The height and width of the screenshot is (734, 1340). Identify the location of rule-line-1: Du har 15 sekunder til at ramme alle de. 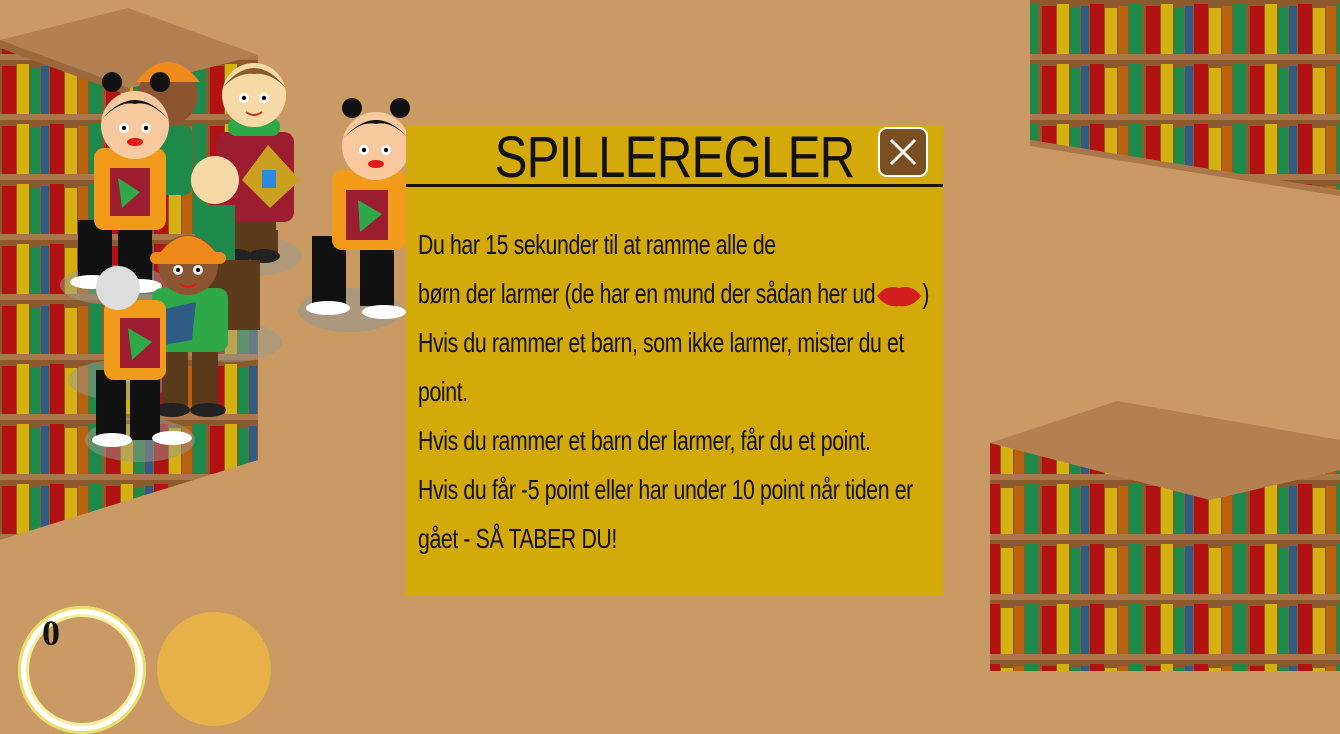
(597, 244).